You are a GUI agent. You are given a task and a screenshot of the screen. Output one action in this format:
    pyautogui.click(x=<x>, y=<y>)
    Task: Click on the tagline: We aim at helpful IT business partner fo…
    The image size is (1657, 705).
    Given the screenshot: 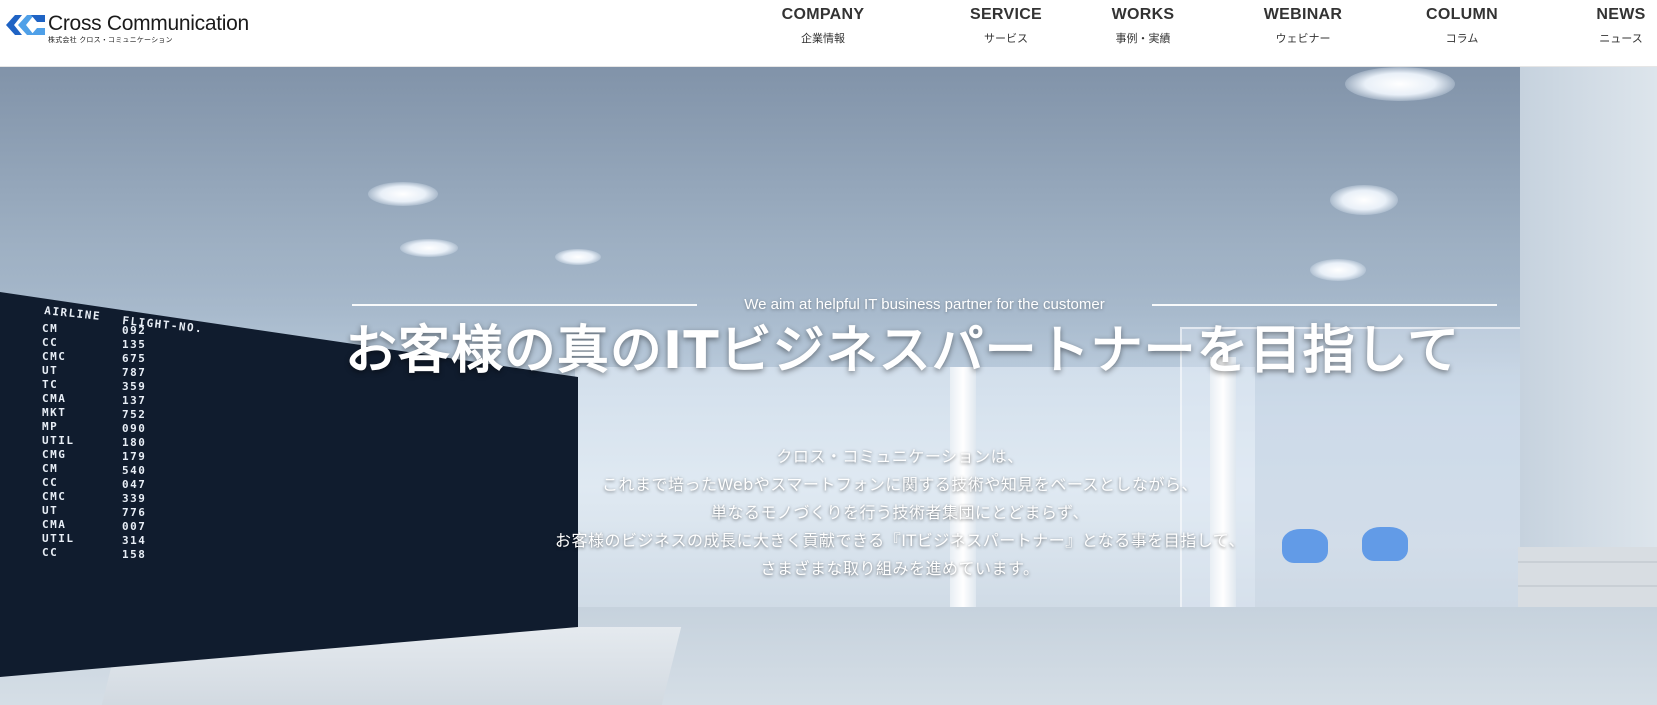 What is the action you would take?
    pyautogui.click(x=924, y=304)
    